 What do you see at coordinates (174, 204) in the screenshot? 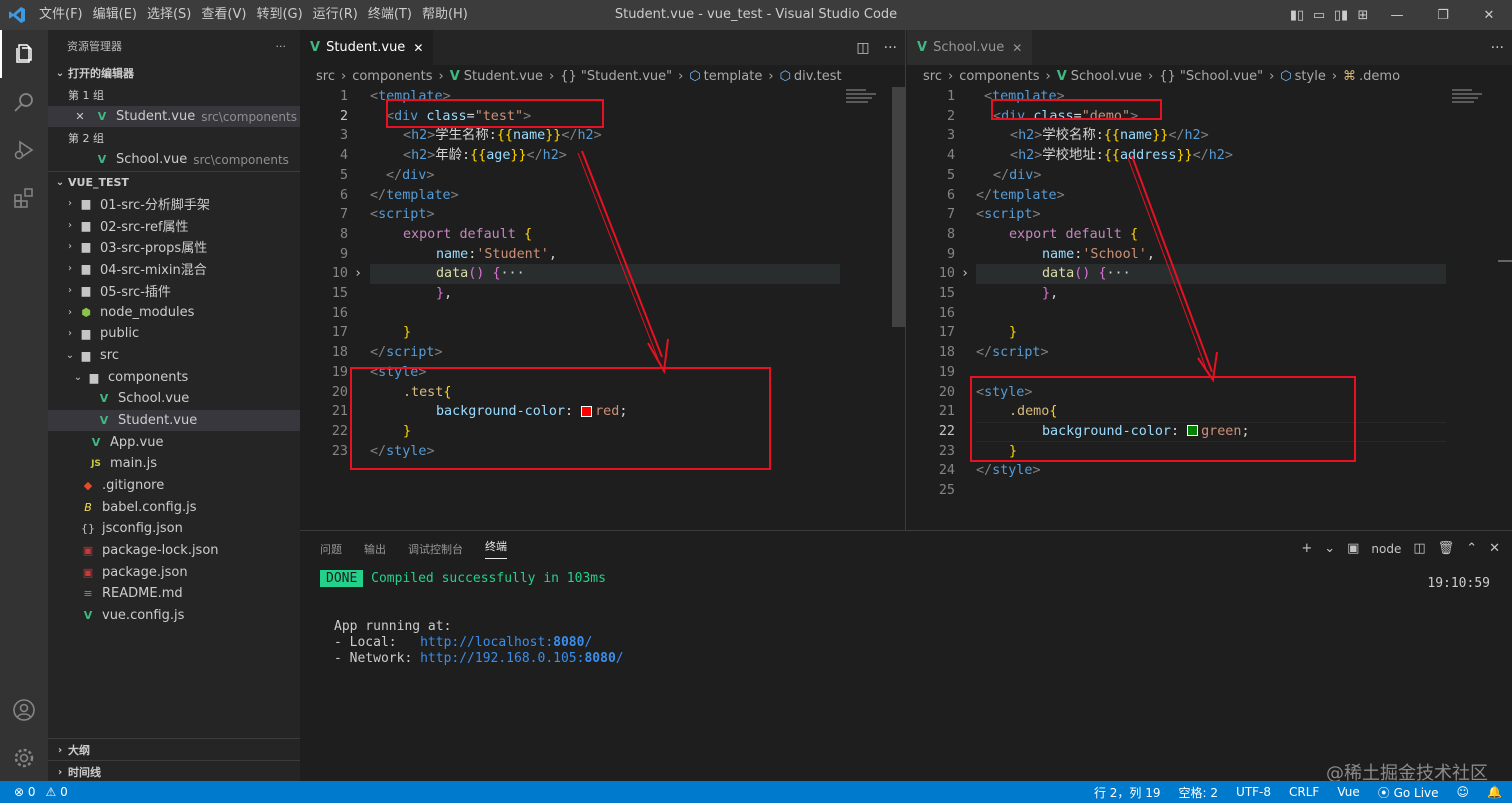
I see `tree-folder: › ▆ 01-src-分析脚手架` at bounding box center [174, 204].